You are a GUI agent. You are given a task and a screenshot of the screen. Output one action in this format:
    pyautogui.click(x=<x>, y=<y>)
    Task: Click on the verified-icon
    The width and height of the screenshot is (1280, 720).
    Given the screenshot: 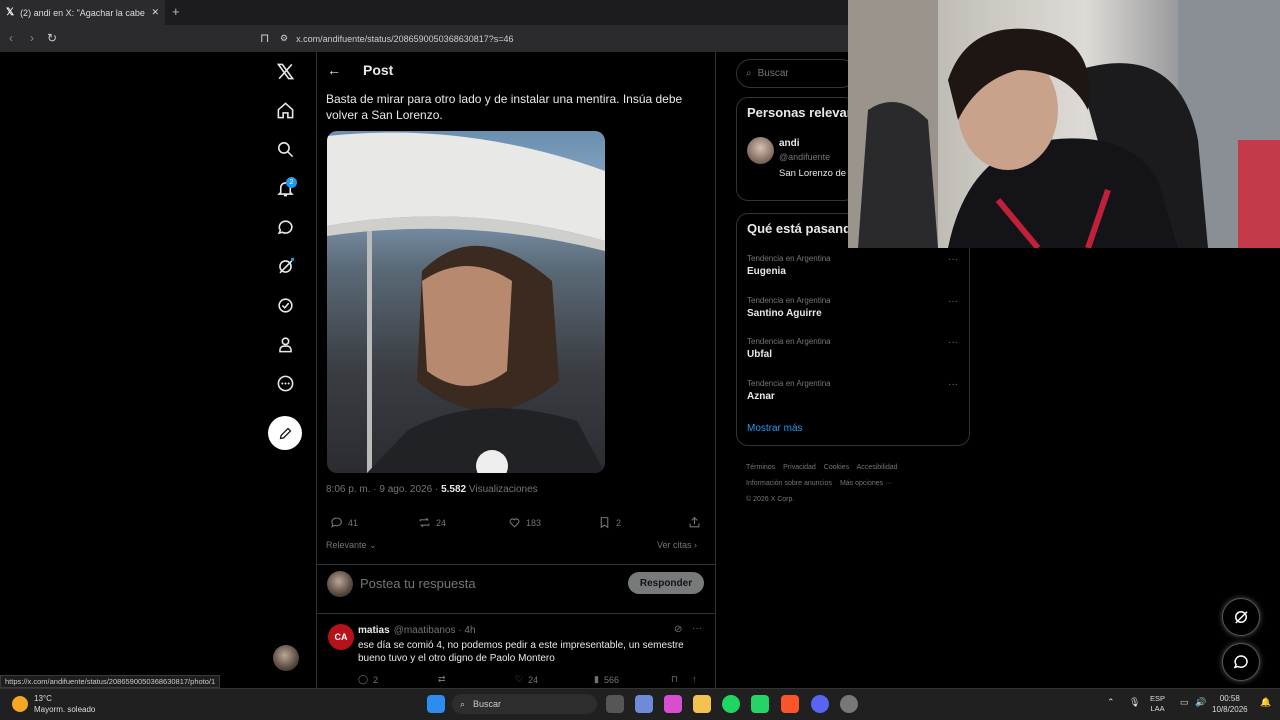 What is the action you would take?
    pyautogui.click(x=285, y=305)
    